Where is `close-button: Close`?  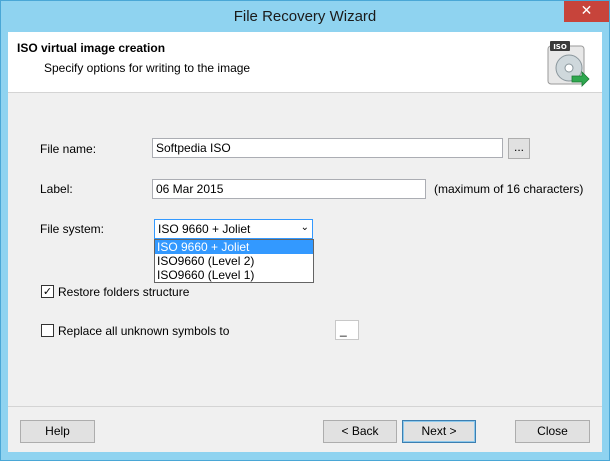 close-button: Close is located at coordinates (552, 431).